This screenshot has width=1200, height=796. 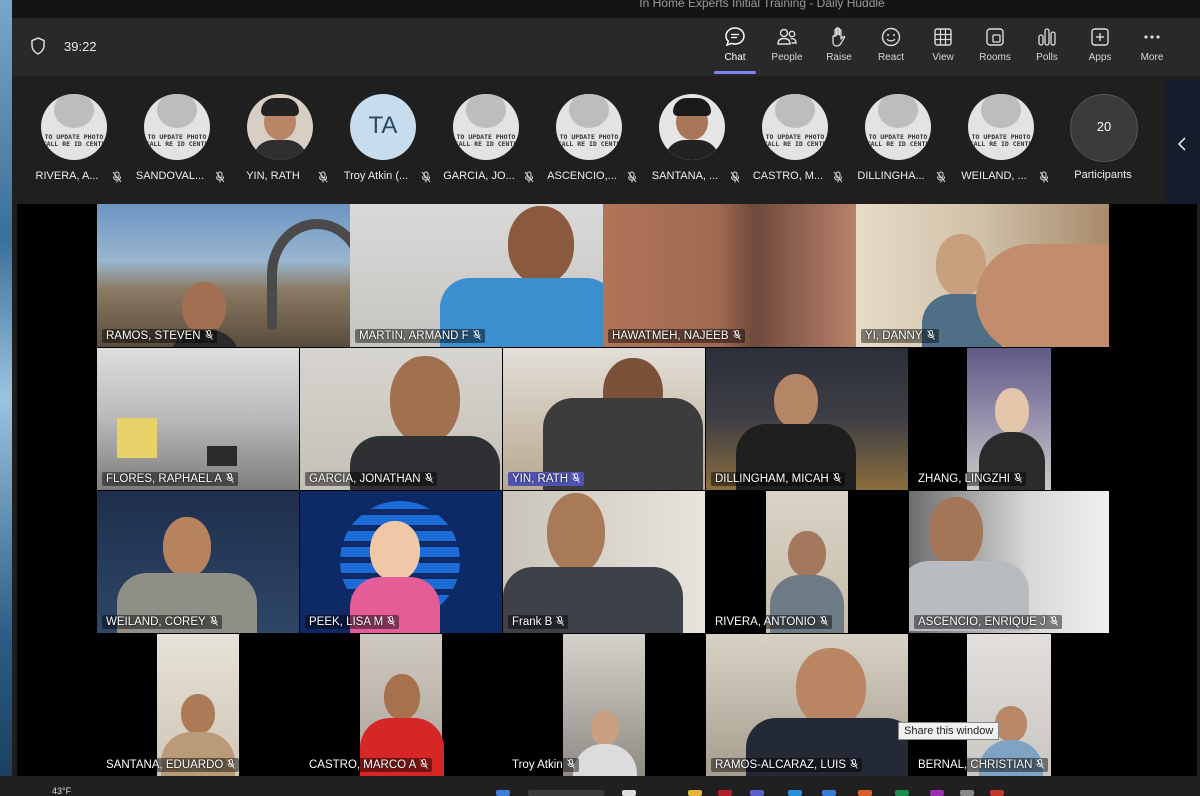 I want to click on participant-name-label: YIN, RATH, so click(x=546, y=479).